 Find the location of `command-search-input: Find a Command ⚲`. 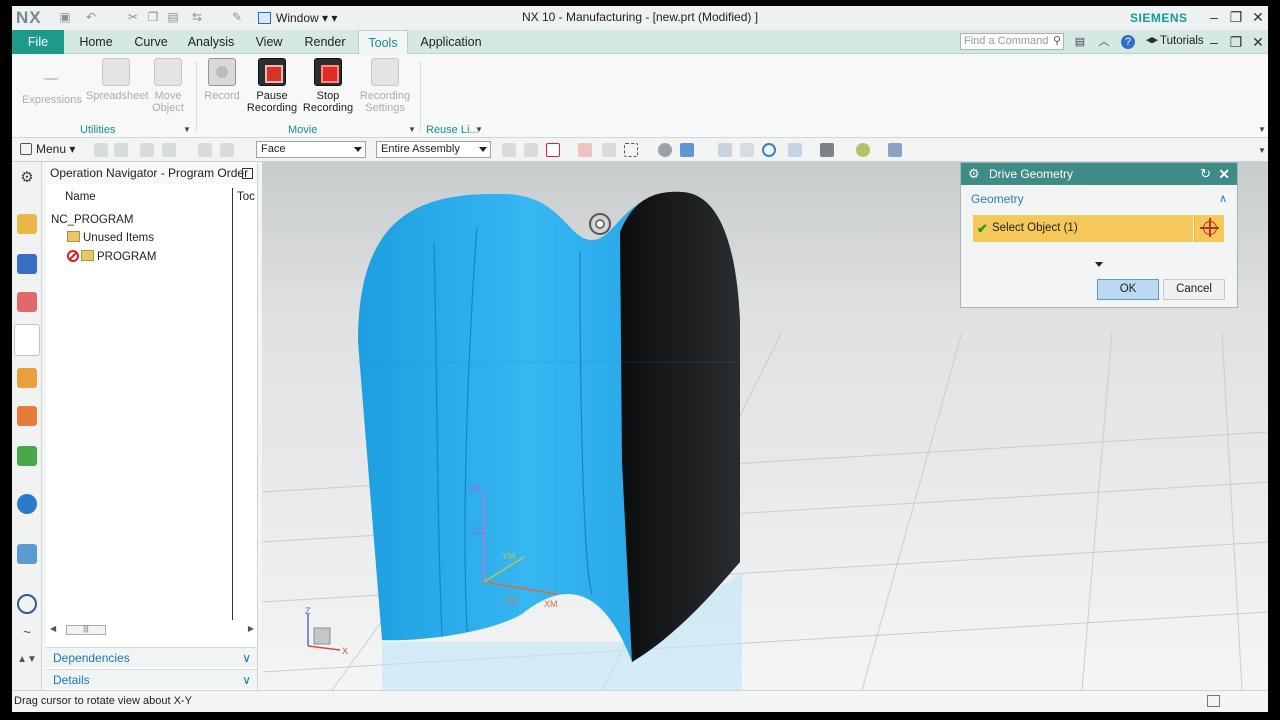

command-search-input: Find a Command ⚲ is located at coordinates (1012, 41).